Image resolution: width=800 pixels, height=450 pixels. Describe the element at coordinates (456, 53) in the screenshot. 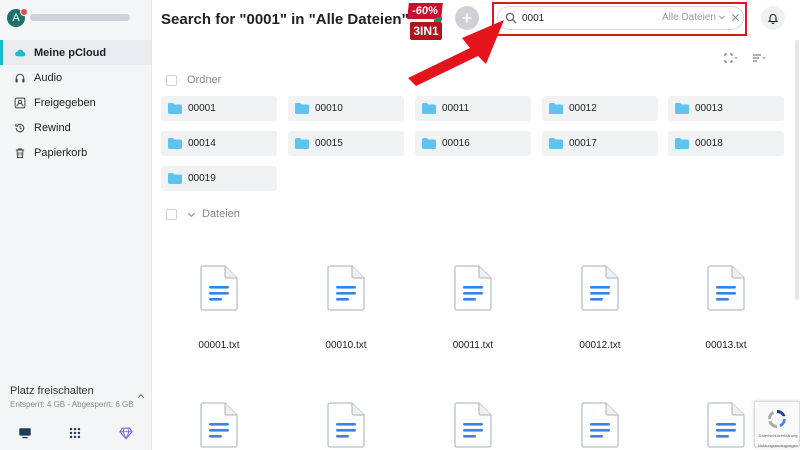

I see `red-arrow-annotation` at that location.